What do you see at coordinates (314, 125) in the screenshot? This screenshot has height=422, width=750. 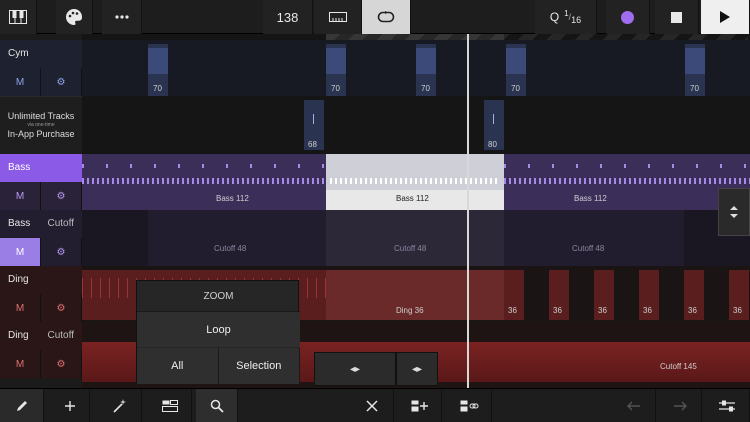 I see `snare-clip: 68` at bounding box center [314, 125].